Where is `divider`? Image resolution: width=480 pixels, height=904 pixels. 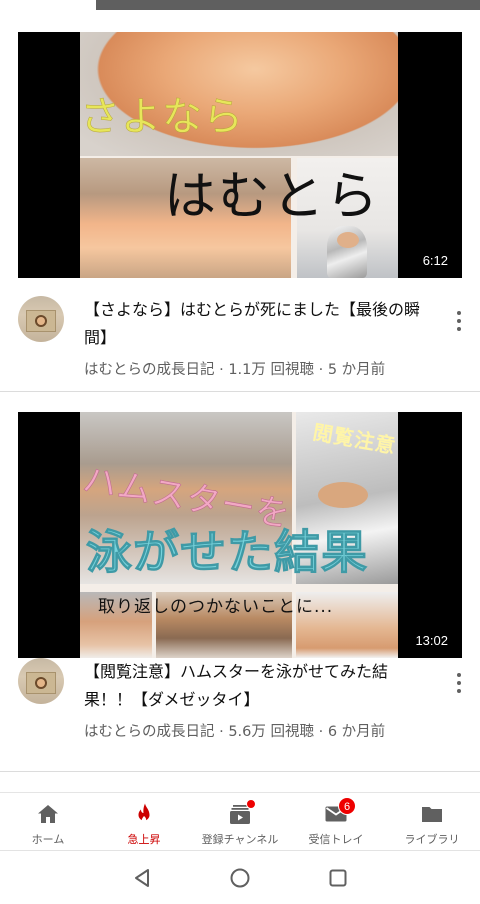 divider is located at coordinates (240, 771).